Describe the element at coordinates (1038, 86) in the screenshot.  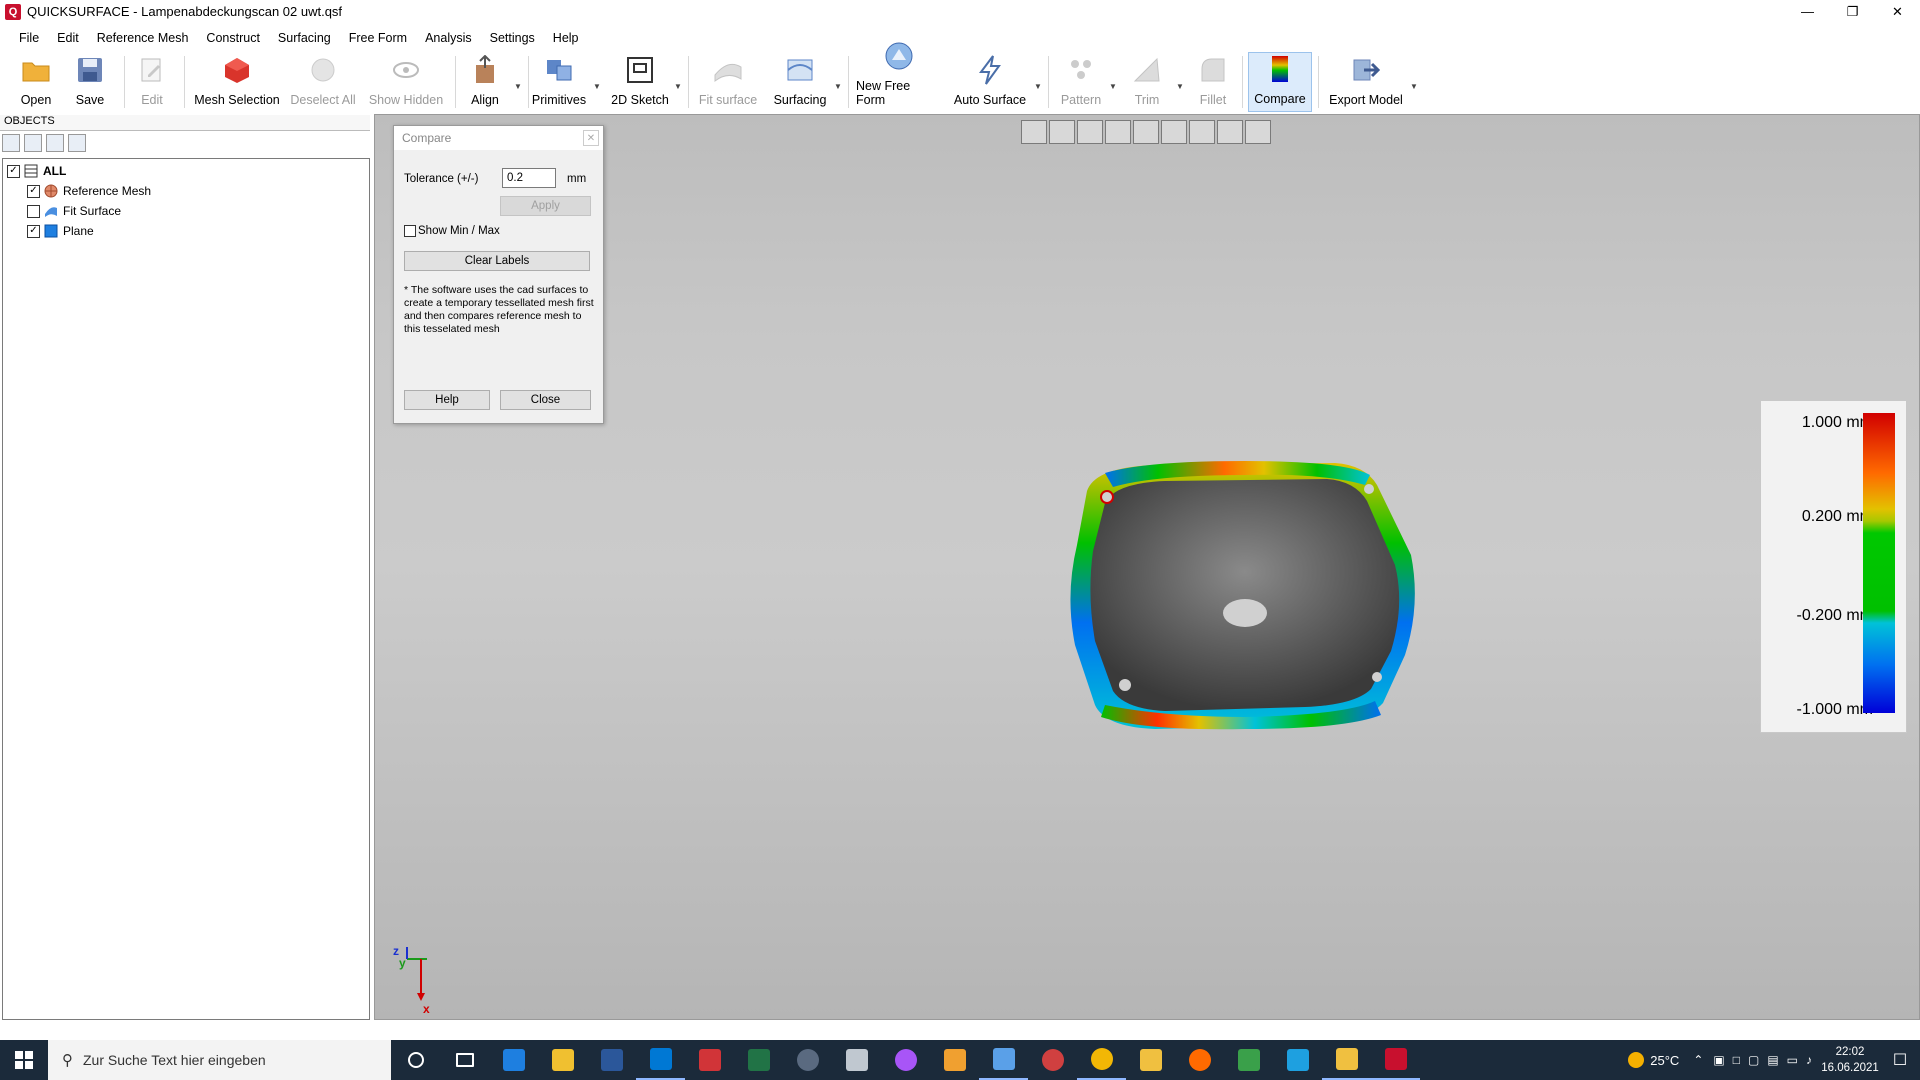
I see `auto-surface-dropdown-arrow: ▼` at that location.